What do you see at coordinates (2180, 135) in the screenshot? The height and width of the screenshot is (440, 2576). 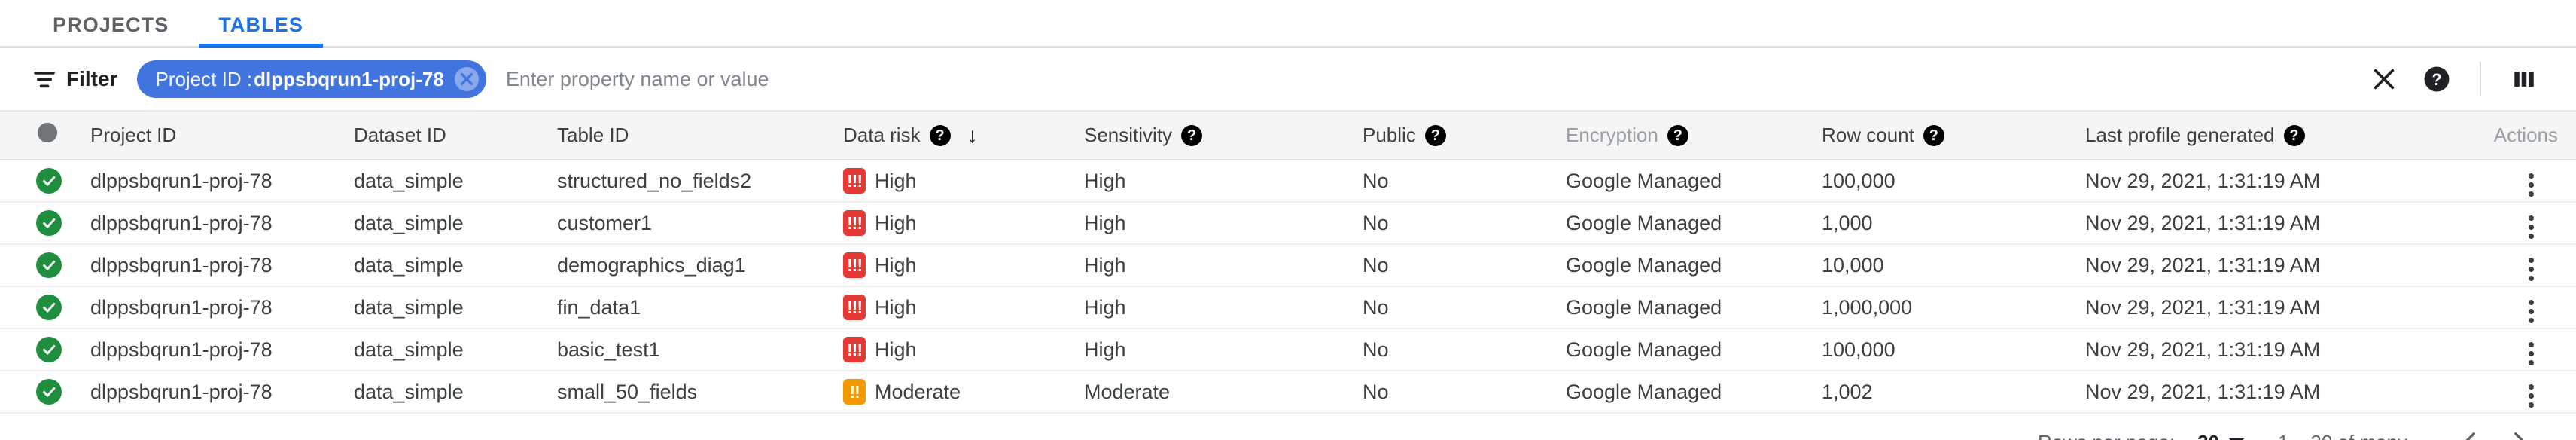 I see `column-header-last-profile-generated-label: Last profile generated` at bounding box center [2180, 135].